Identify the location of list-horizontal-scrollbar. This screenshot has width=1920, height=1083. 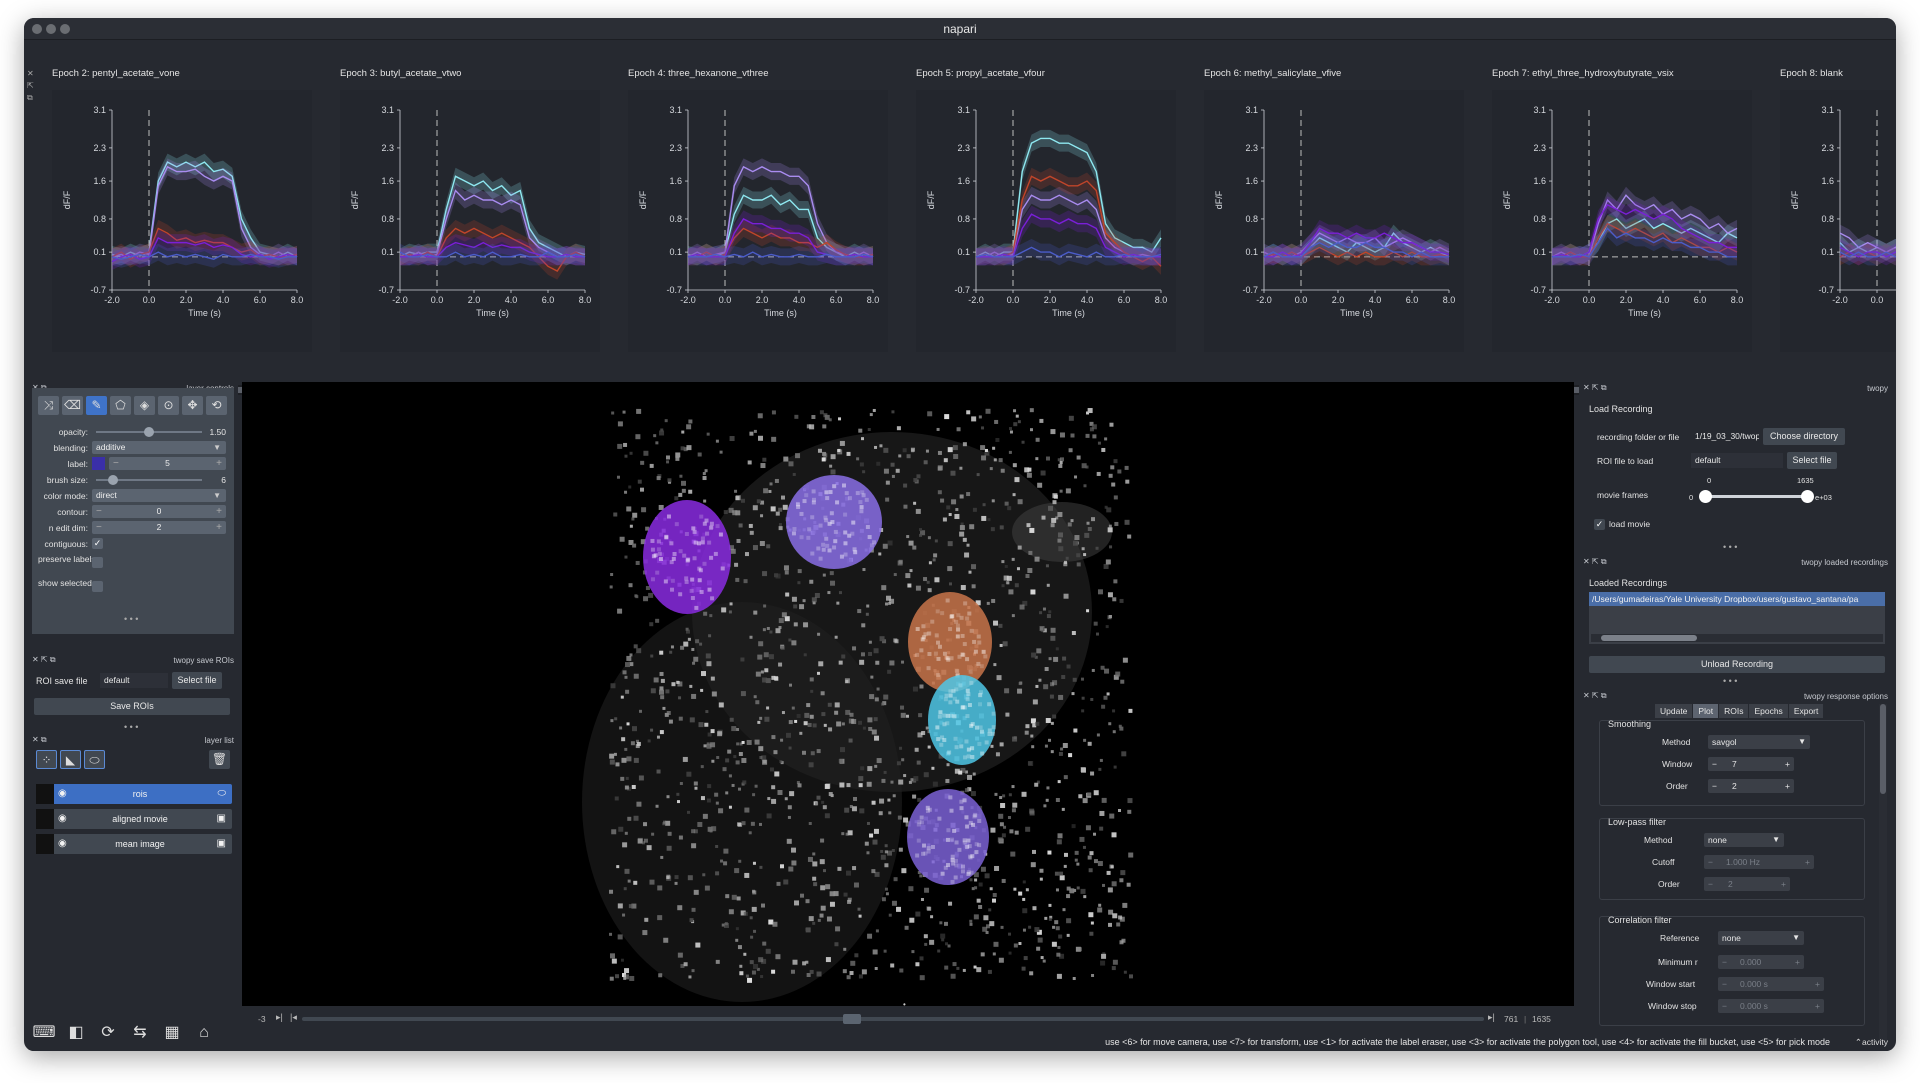
(1737, 638).